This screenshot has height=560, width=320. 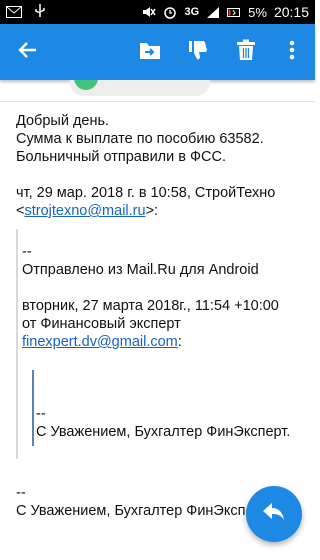 What do you see at coordinates (33, 408) in the screenshot?
I see `quote-bar-inner` at bounding box center [33, 408].